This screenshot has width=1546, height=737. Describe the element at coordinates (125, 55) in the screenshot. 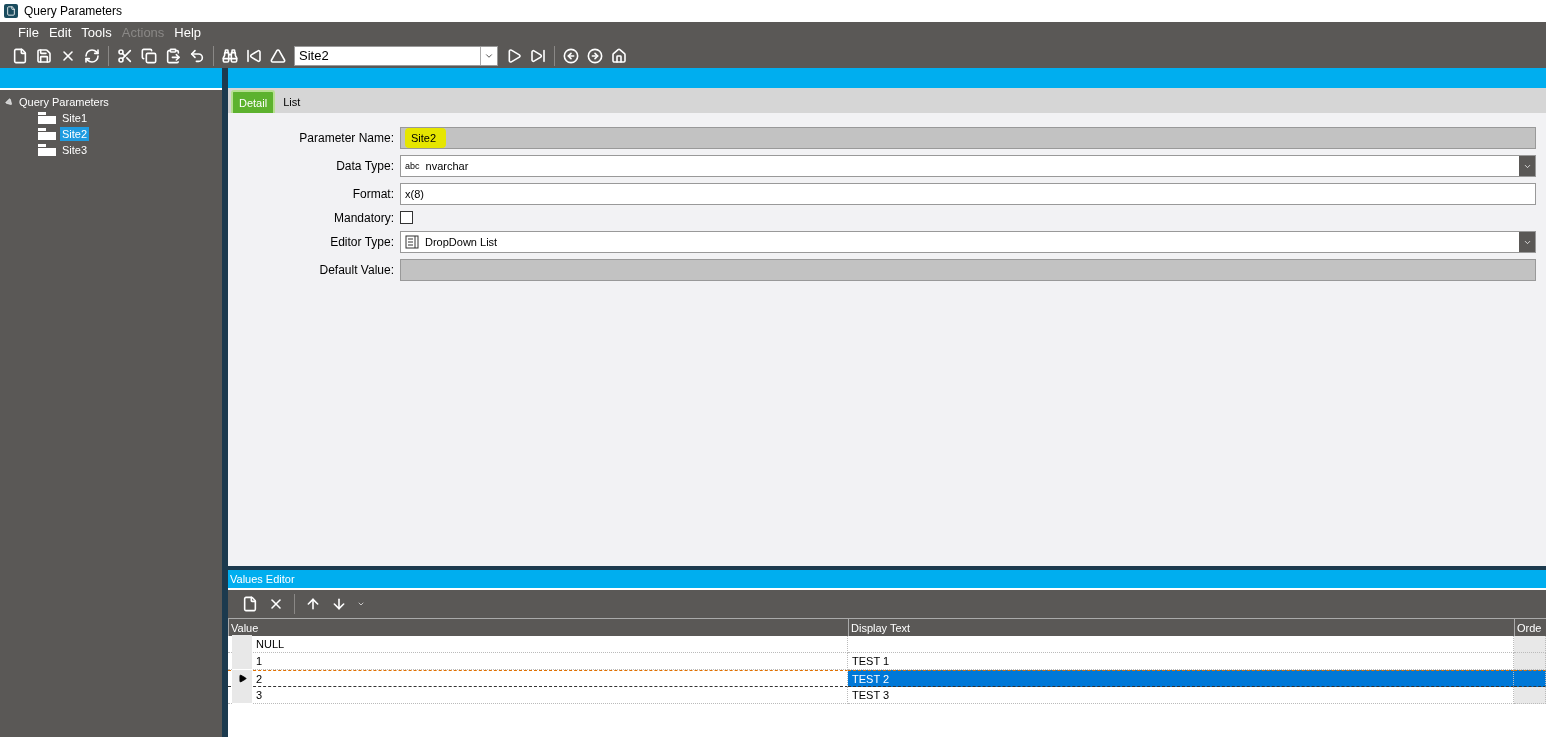

I see `cut-icon` at that location.